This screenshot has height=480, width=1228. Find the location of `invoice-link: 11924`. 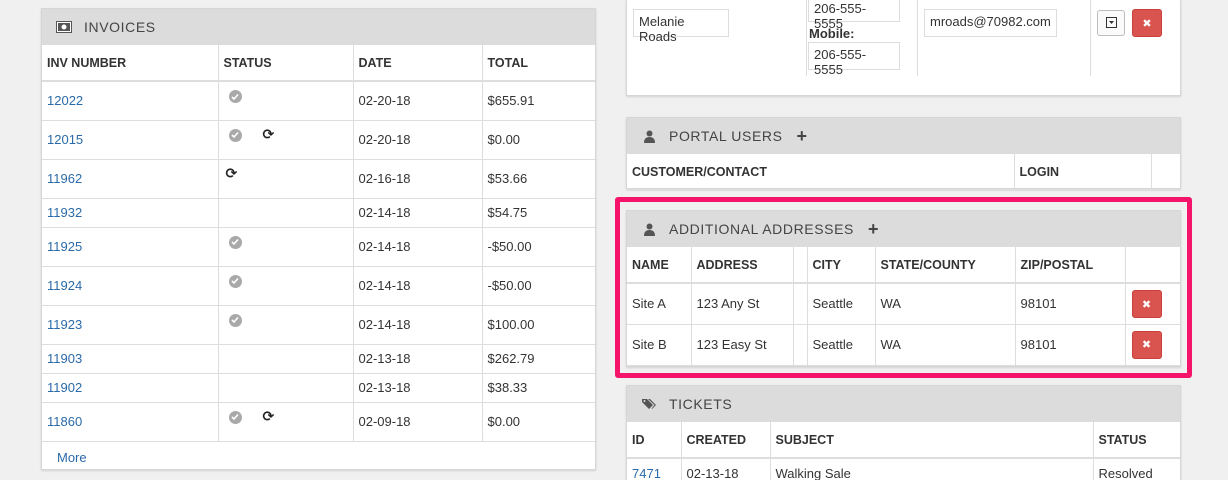

invoice-link: 11924 is located at coordinates (64, 285).